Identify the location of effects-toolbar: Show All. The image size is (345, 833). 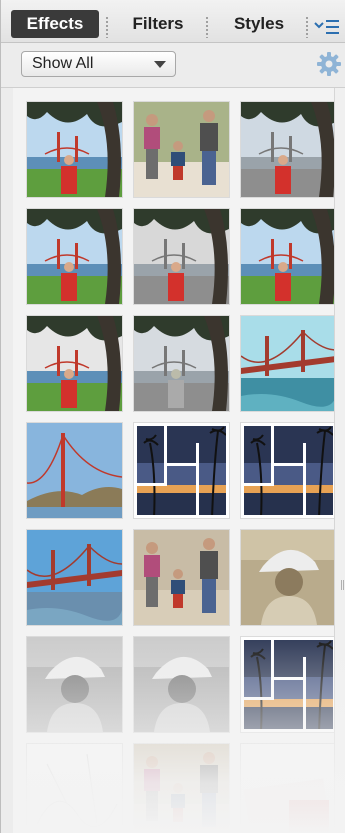
(173, 65).